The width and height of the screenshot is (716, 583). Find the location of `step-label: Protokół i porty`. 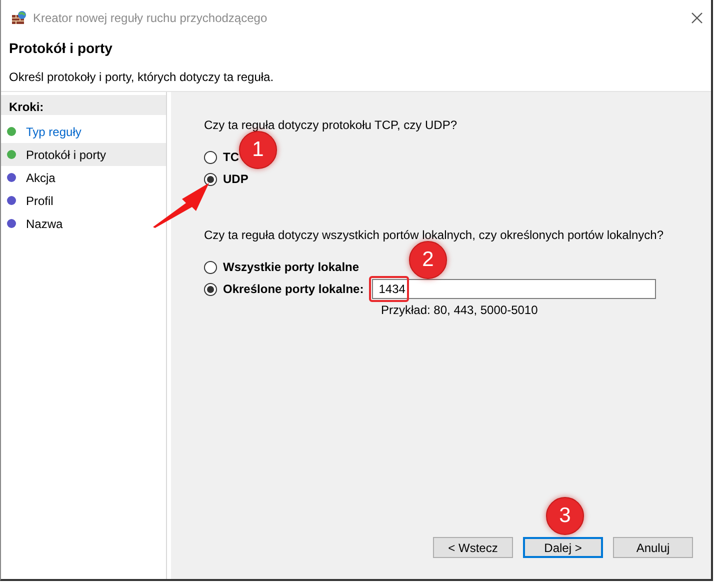

step-label: Protokół i porty is located at coordinates (66, 155).